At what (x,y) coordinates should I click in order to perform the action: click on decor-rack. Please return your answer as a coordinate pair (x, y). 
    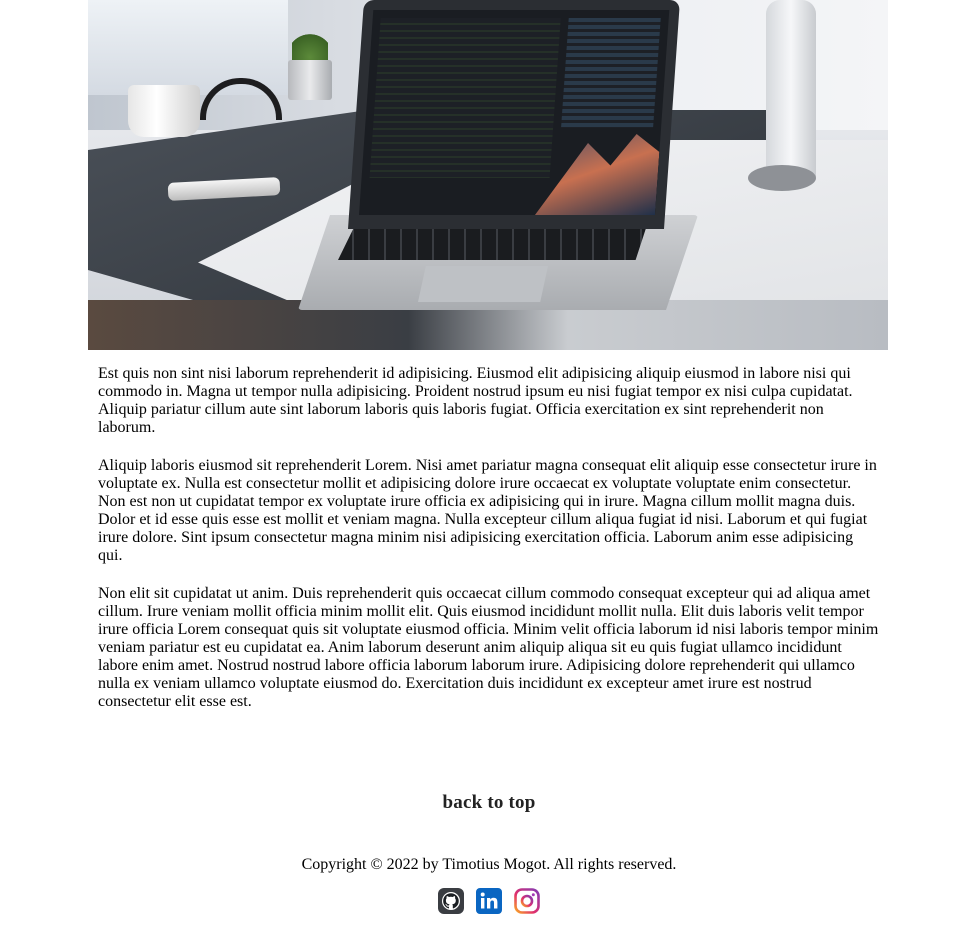
    Looking at the image, I should click on (791, 90).